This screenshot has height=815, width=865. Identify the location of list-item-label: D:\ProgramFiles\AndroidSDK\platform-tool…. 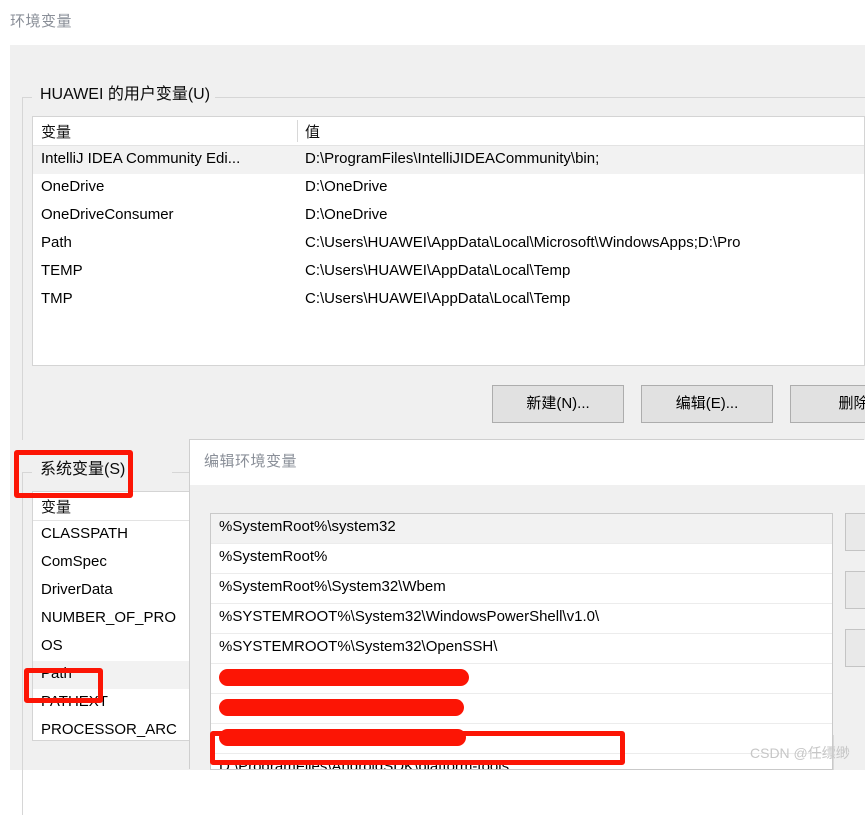
(364, 764).